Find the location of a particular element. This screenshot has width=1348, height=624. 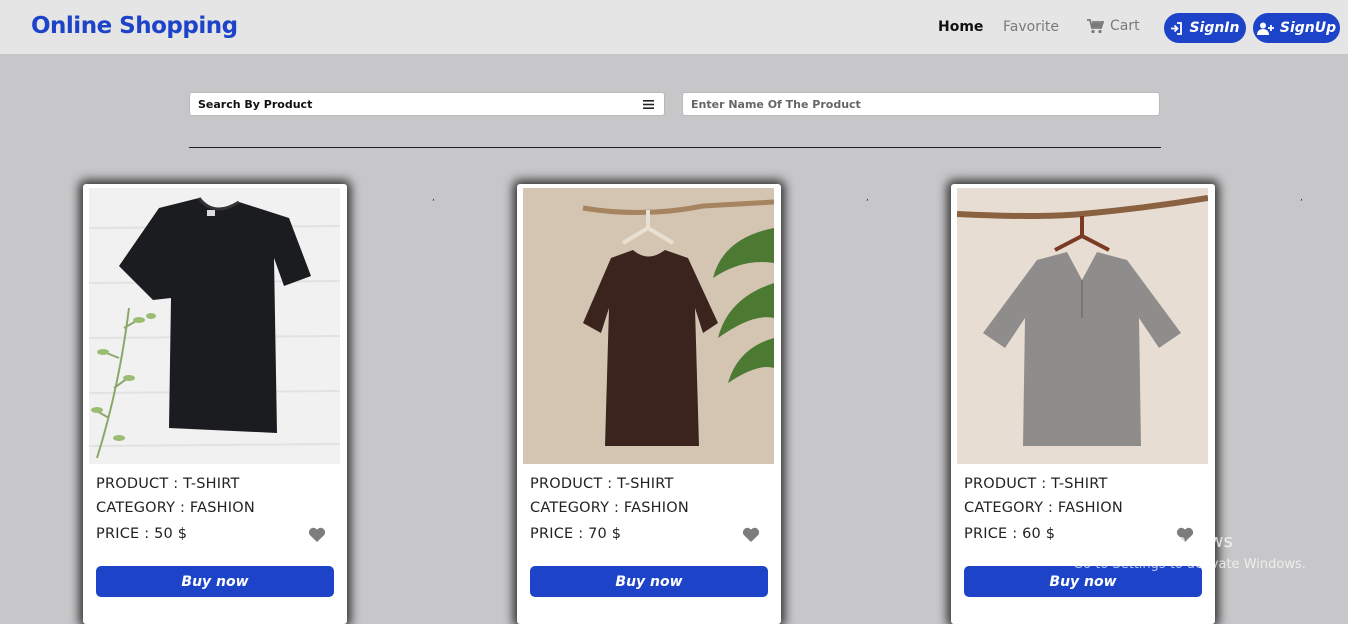

product-name-input is located at coordinates (921, 104).